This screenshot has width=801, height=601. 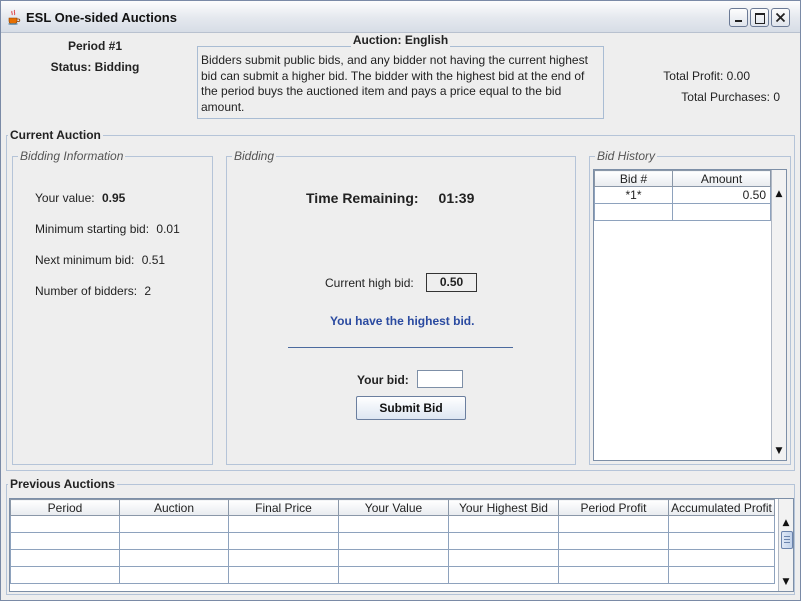 I want to click on column-header: Auction, so click(x=174, y=507).